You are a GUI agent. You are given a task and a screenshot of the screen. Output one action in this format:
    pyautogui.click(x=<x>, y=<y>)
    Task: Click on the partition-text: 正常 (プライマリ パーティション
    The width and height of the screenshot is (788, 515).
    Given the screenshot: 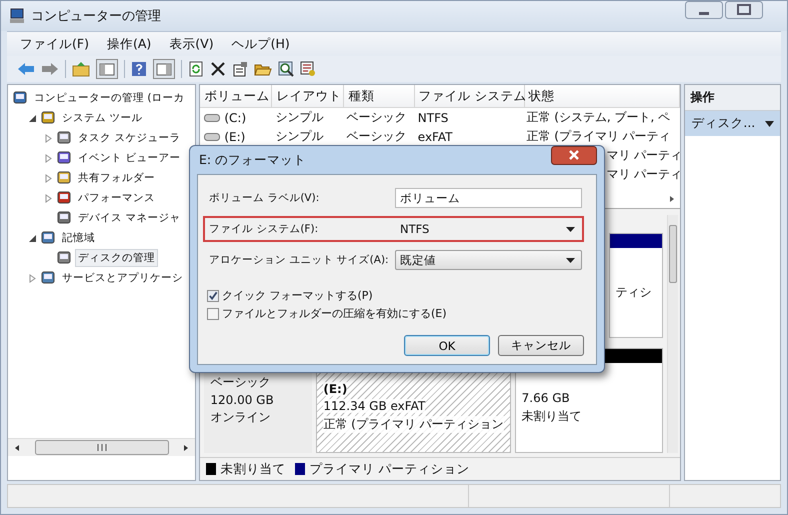 What is the action you would take?
    pyautogui.click(x=413, y=424)
    